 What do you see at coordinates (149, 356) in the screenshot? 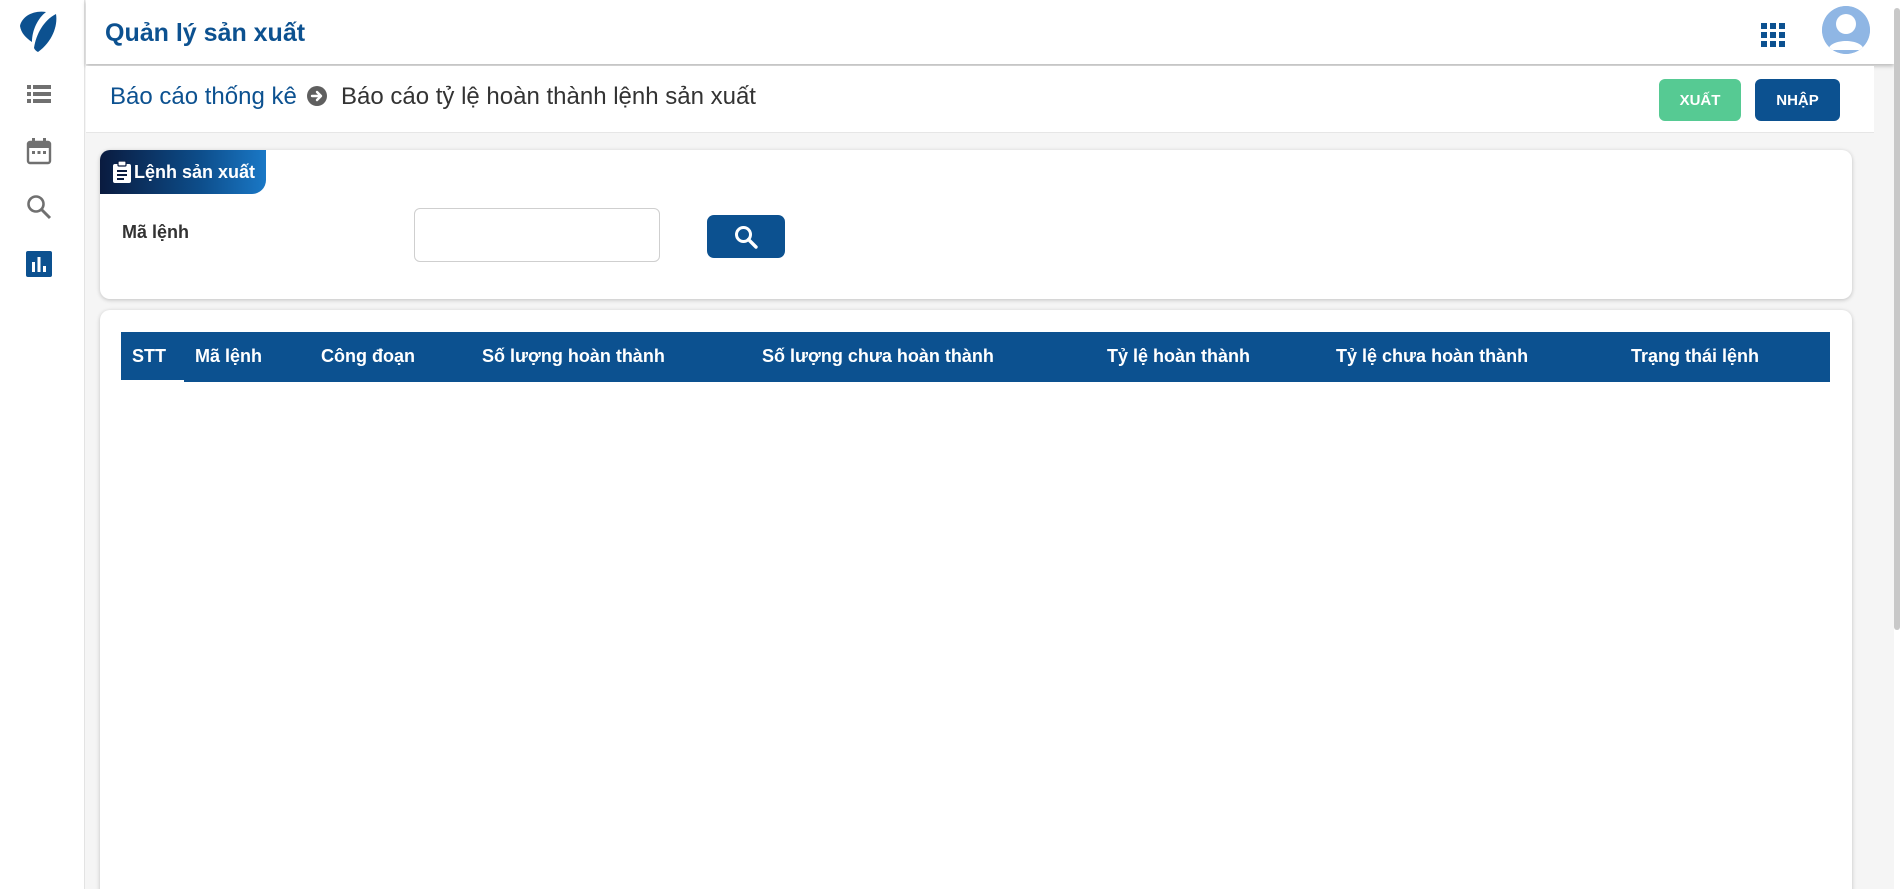
I see `column-header-stt: STT` at bounding box center [149, 356].